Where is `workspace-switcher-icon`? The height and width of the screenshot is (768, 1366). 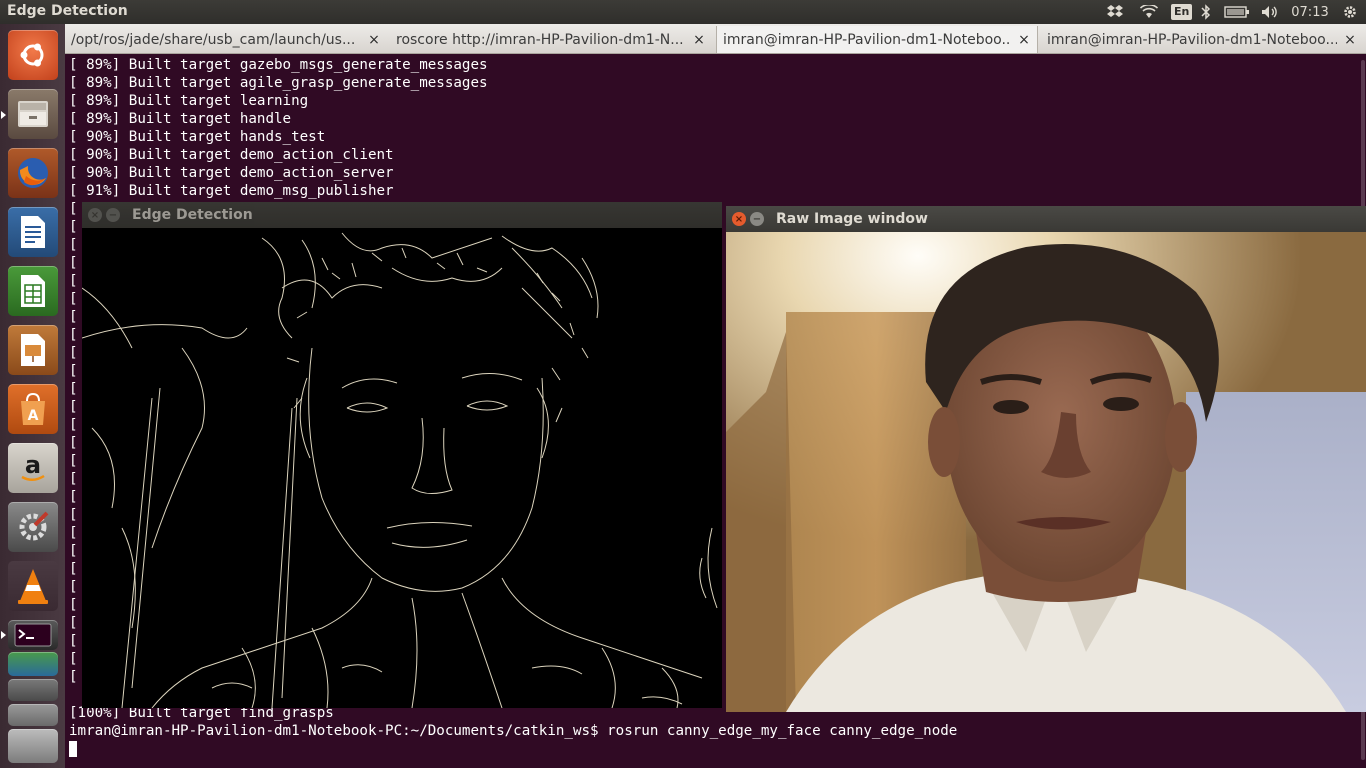
workspace-switcher-icon is located at coordinates (33, 715).